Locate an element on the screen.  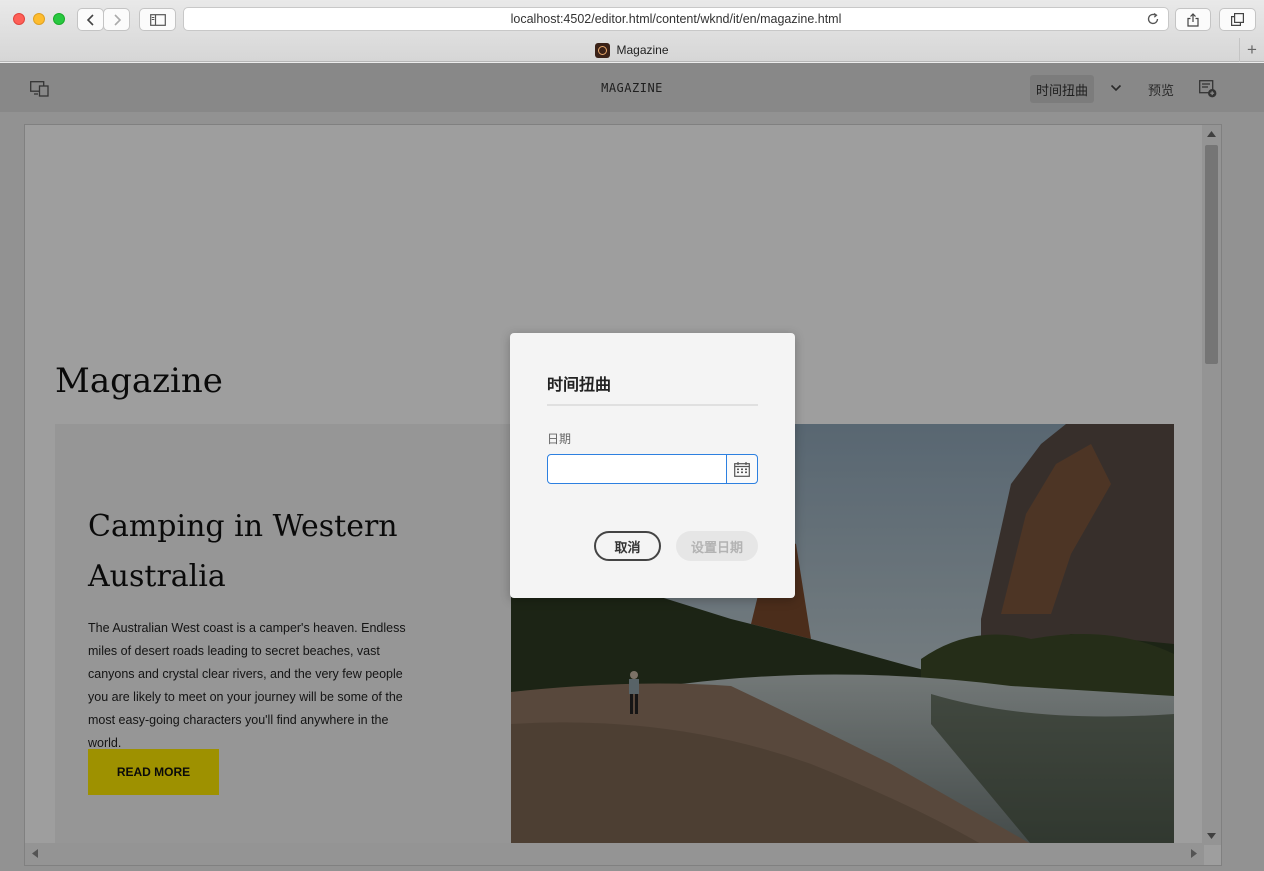
calendar-icon is located at coordinates (742, 469).